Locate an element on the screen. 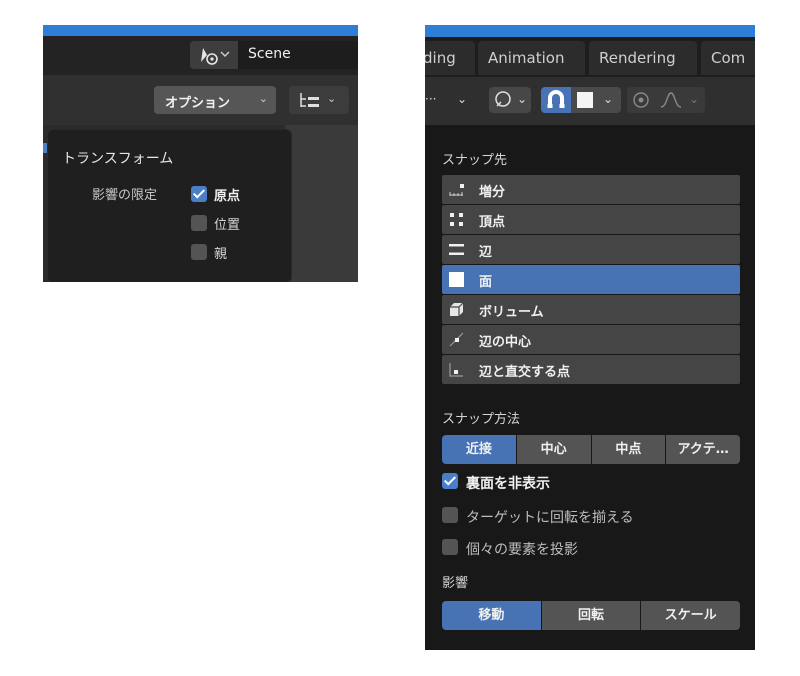 This screenshot has width=800, height=676. proportional-edit-button is located at coordinates (641, 100).